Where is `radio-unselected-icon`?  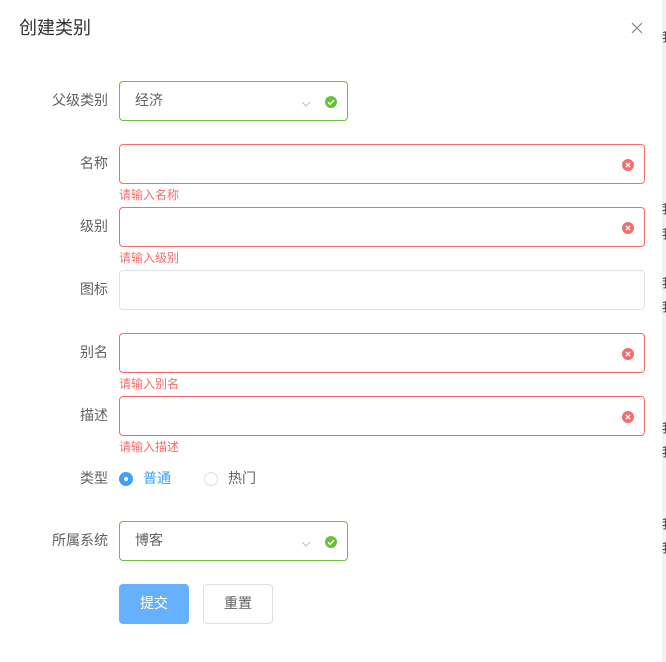
radio-unselected-icon is located at coordinates (211, 479).